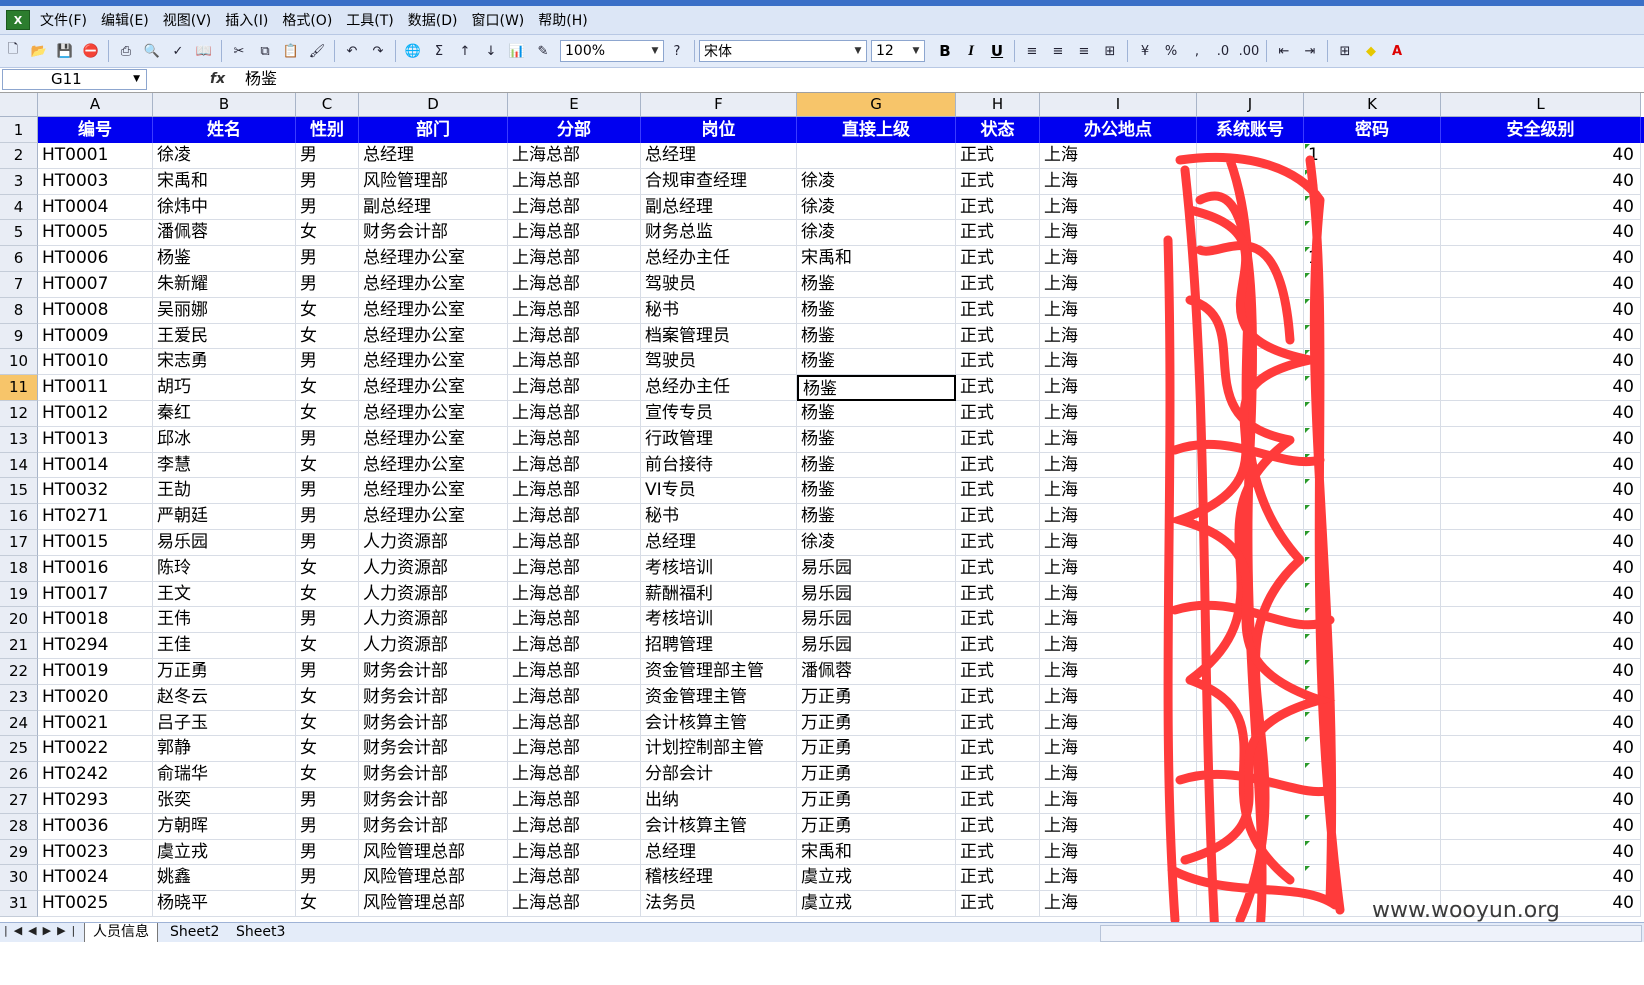 The width and height of the screenshot is (1644, 985). Describe the element at coordinates (719, 105) in the screenshot. I see `column-header-f: F` at that location.